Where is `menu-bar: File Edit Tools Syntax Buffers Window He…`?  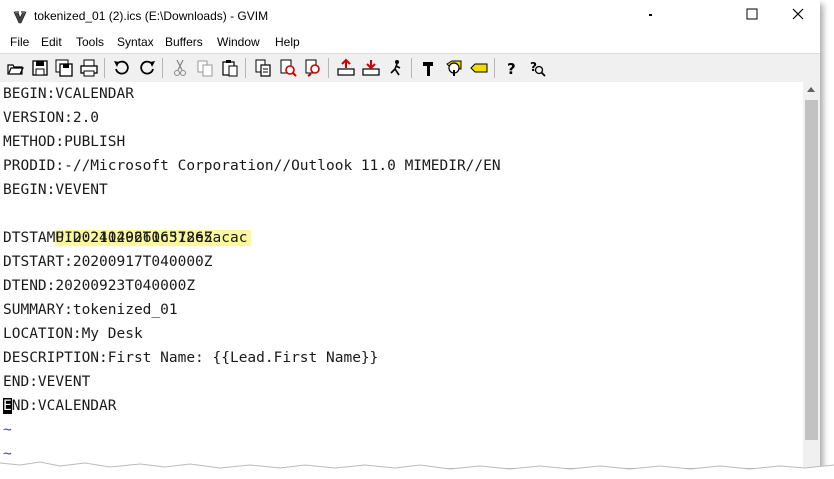 menu-bar: File Edit Tools Syntax Buffers Window He… is located at coordinates (410, 42).